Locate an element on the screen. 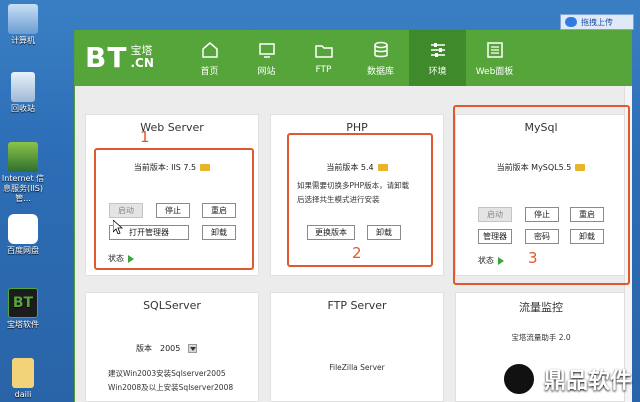 The width and height of the screenshot is (640, 402). nav-home: 首页 is located at coordinates (209, 58).